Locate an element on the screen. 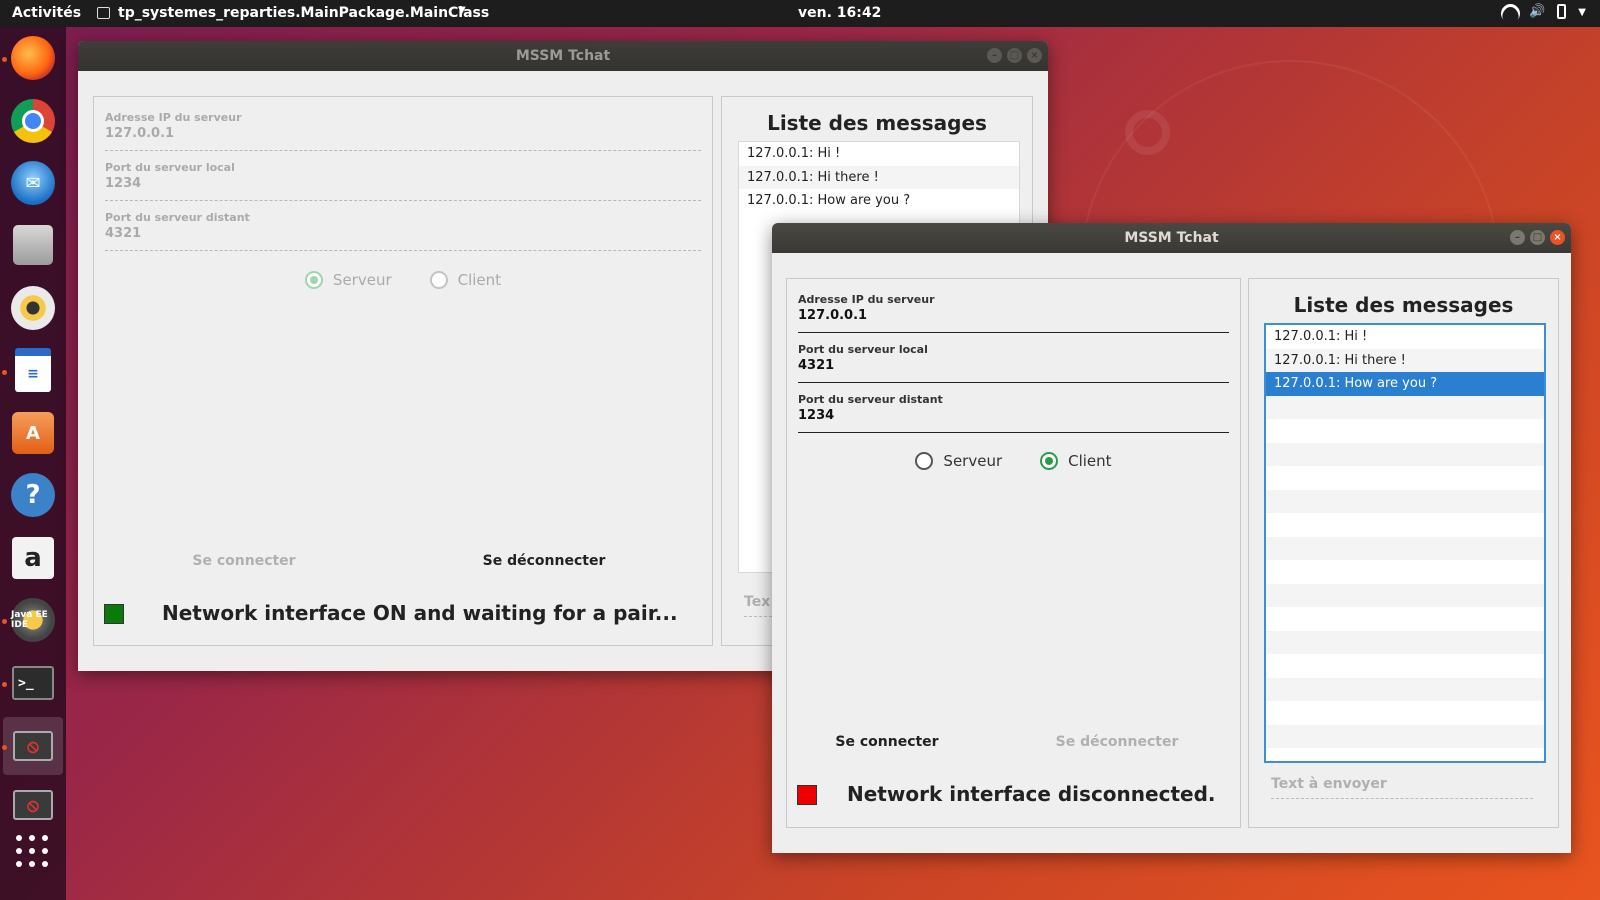 This screenshot has height=900, width=1600. local-port-field: Port du serveur local 1234 is located at coordinates (403, 181).